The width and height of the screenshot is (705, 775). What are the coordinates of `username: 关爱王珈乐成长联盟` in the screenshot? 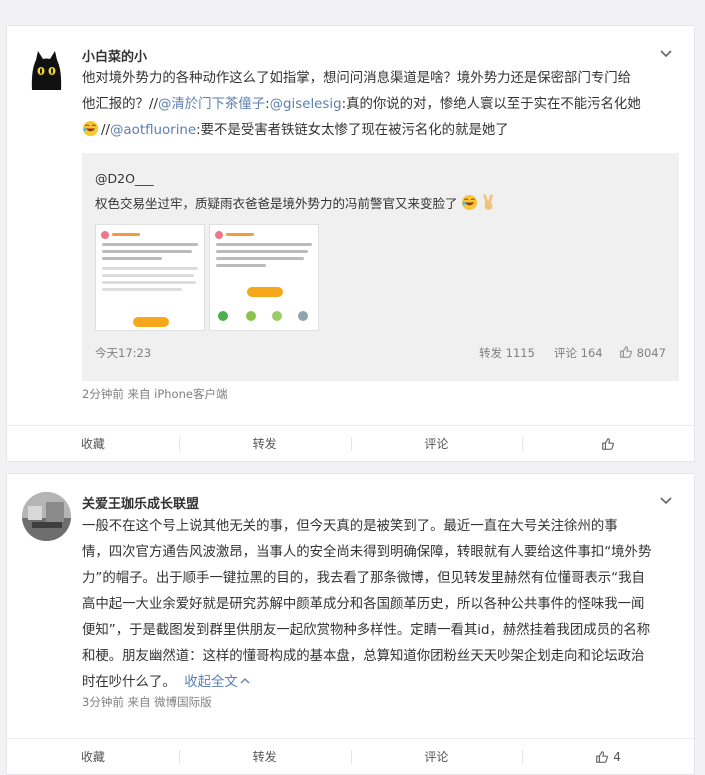 It's located at (140, 502).